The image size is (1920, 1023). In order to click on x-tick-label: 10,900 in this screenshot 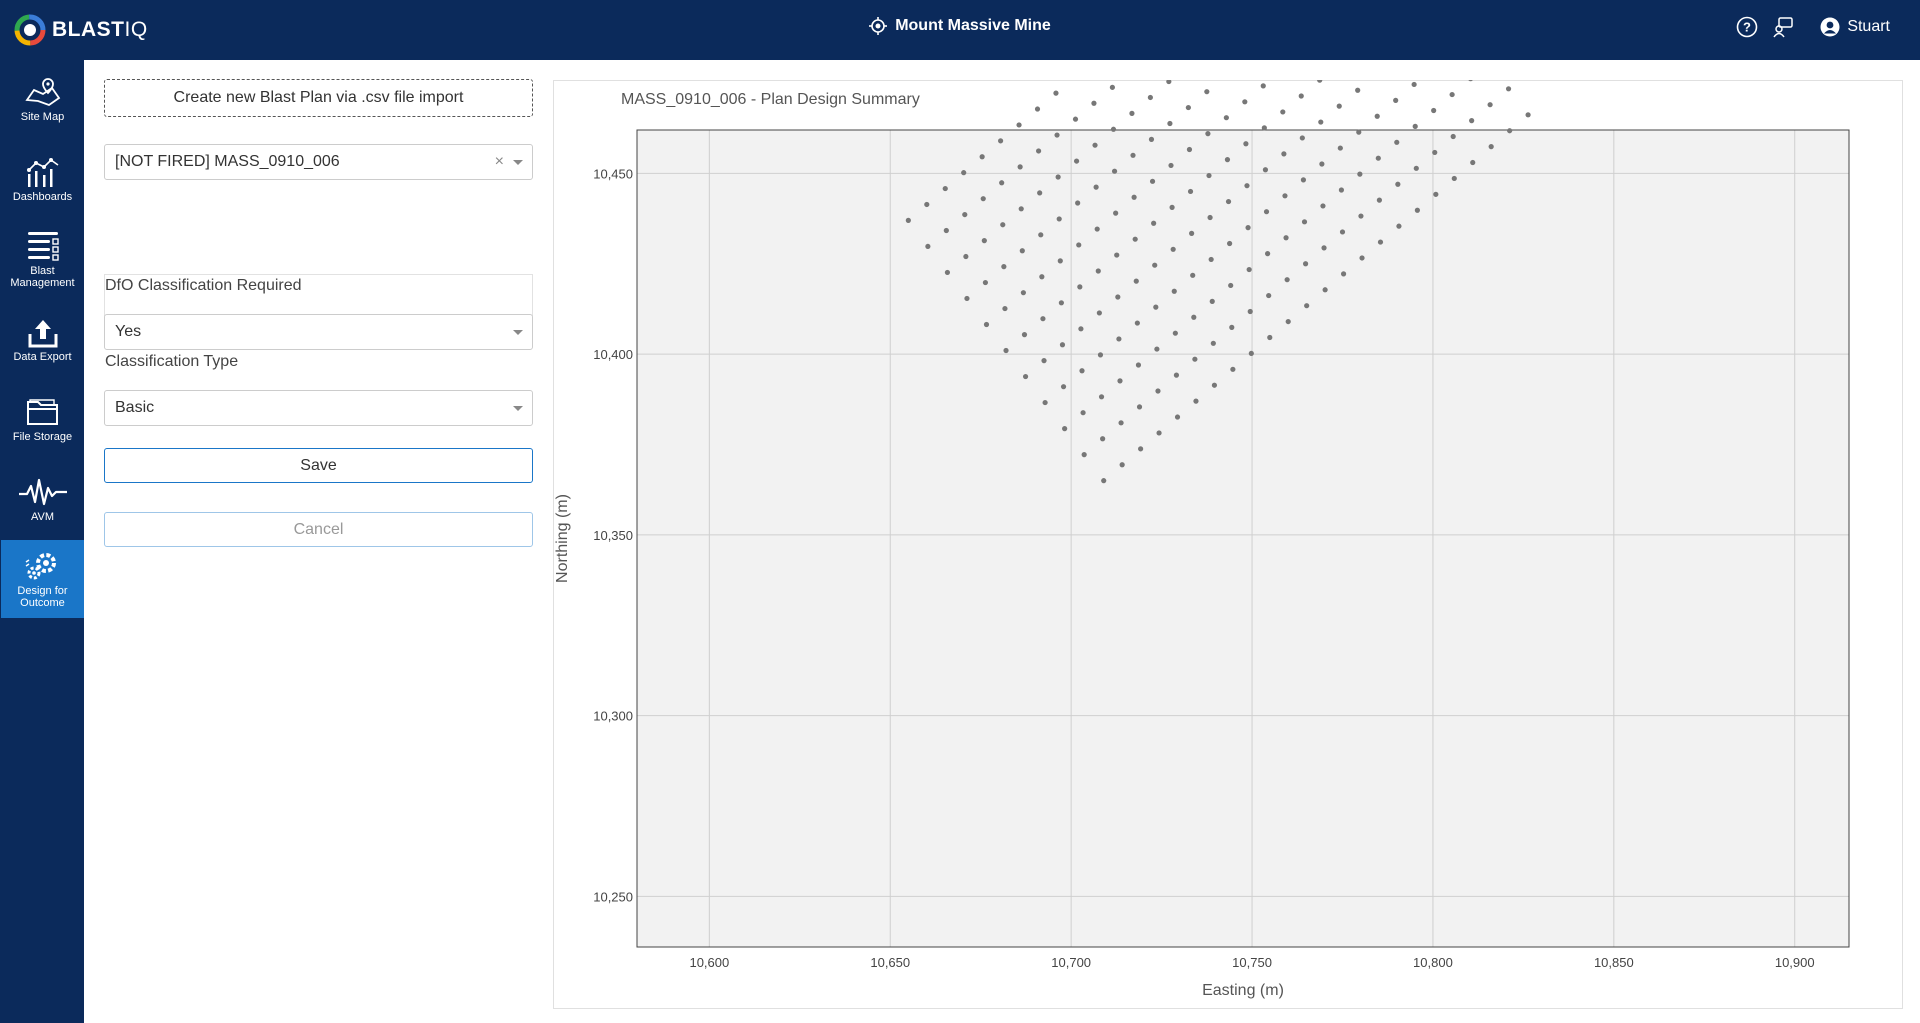, I will do `click(1795, 962)`.